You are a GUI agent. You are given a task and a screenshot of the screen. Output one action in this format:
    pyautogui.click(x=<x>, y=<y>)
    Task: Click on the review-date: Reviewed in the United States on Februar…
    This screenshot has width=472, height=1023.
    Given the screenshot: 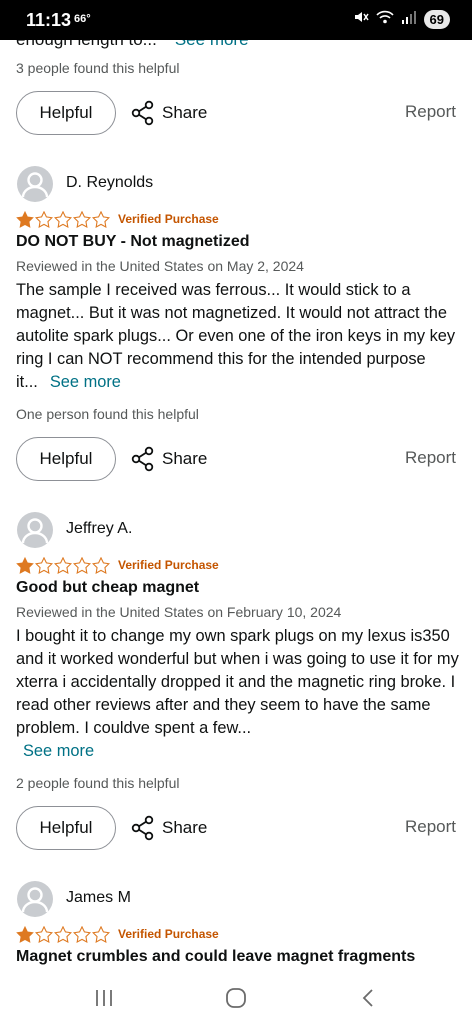 What is the action you would take?
    pyautogui.click(x=179, y=612)
    